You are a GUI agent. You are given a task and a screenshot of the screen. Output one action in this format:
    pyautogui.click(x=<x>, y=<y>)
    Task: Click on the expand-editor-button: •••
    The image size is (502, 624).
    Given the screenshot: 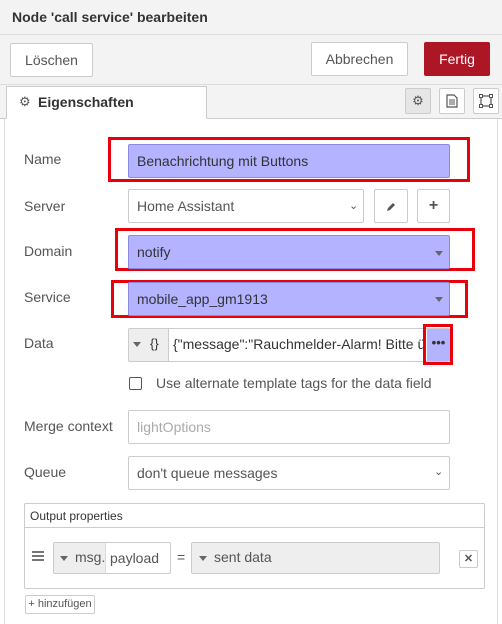 What is the action you would take?
    pyautogui.click(x=438, y=345)
    